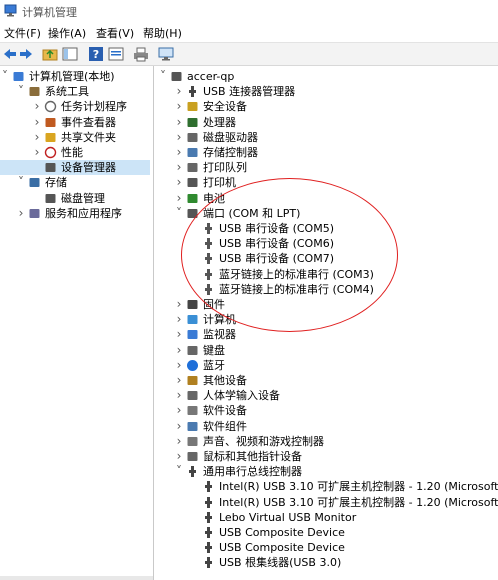 The width and height of the screenshot is (498, 580). What do you see at coordinates (76, 578) in the screenshot?
I see `horizontal-scrollbar` at bounding box center [76, 578].